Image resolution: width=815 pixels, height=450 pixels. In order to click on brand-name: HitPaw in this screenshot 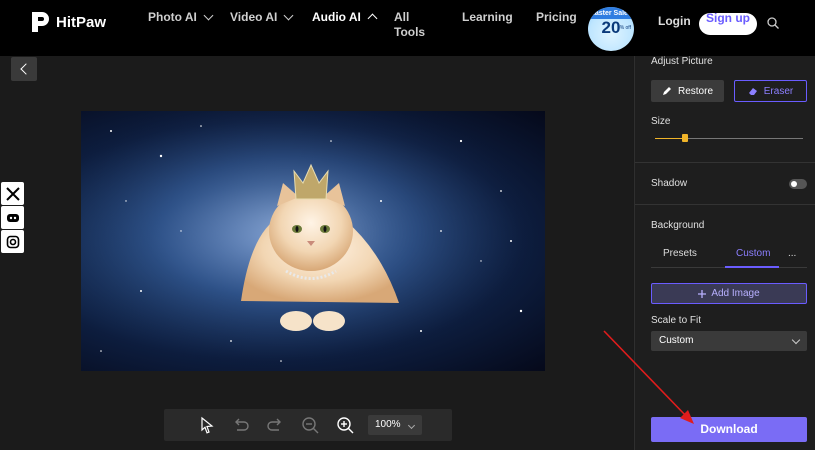, I will do `click(81, 22)`.